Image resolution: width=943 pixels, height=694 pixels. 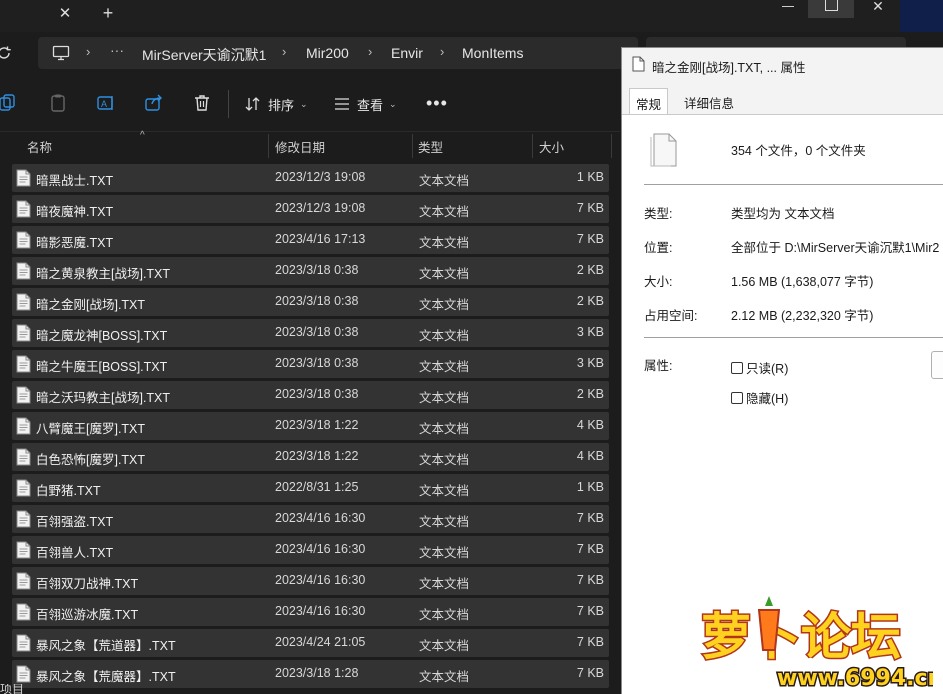 What do you see at coordinates (310, 643) in the screenshot?
I see `file-row: 暴风之象【荒道器】.TXT 2023/4/24 21:05 文本文档 7 KB` at bounding box center [310, 643].